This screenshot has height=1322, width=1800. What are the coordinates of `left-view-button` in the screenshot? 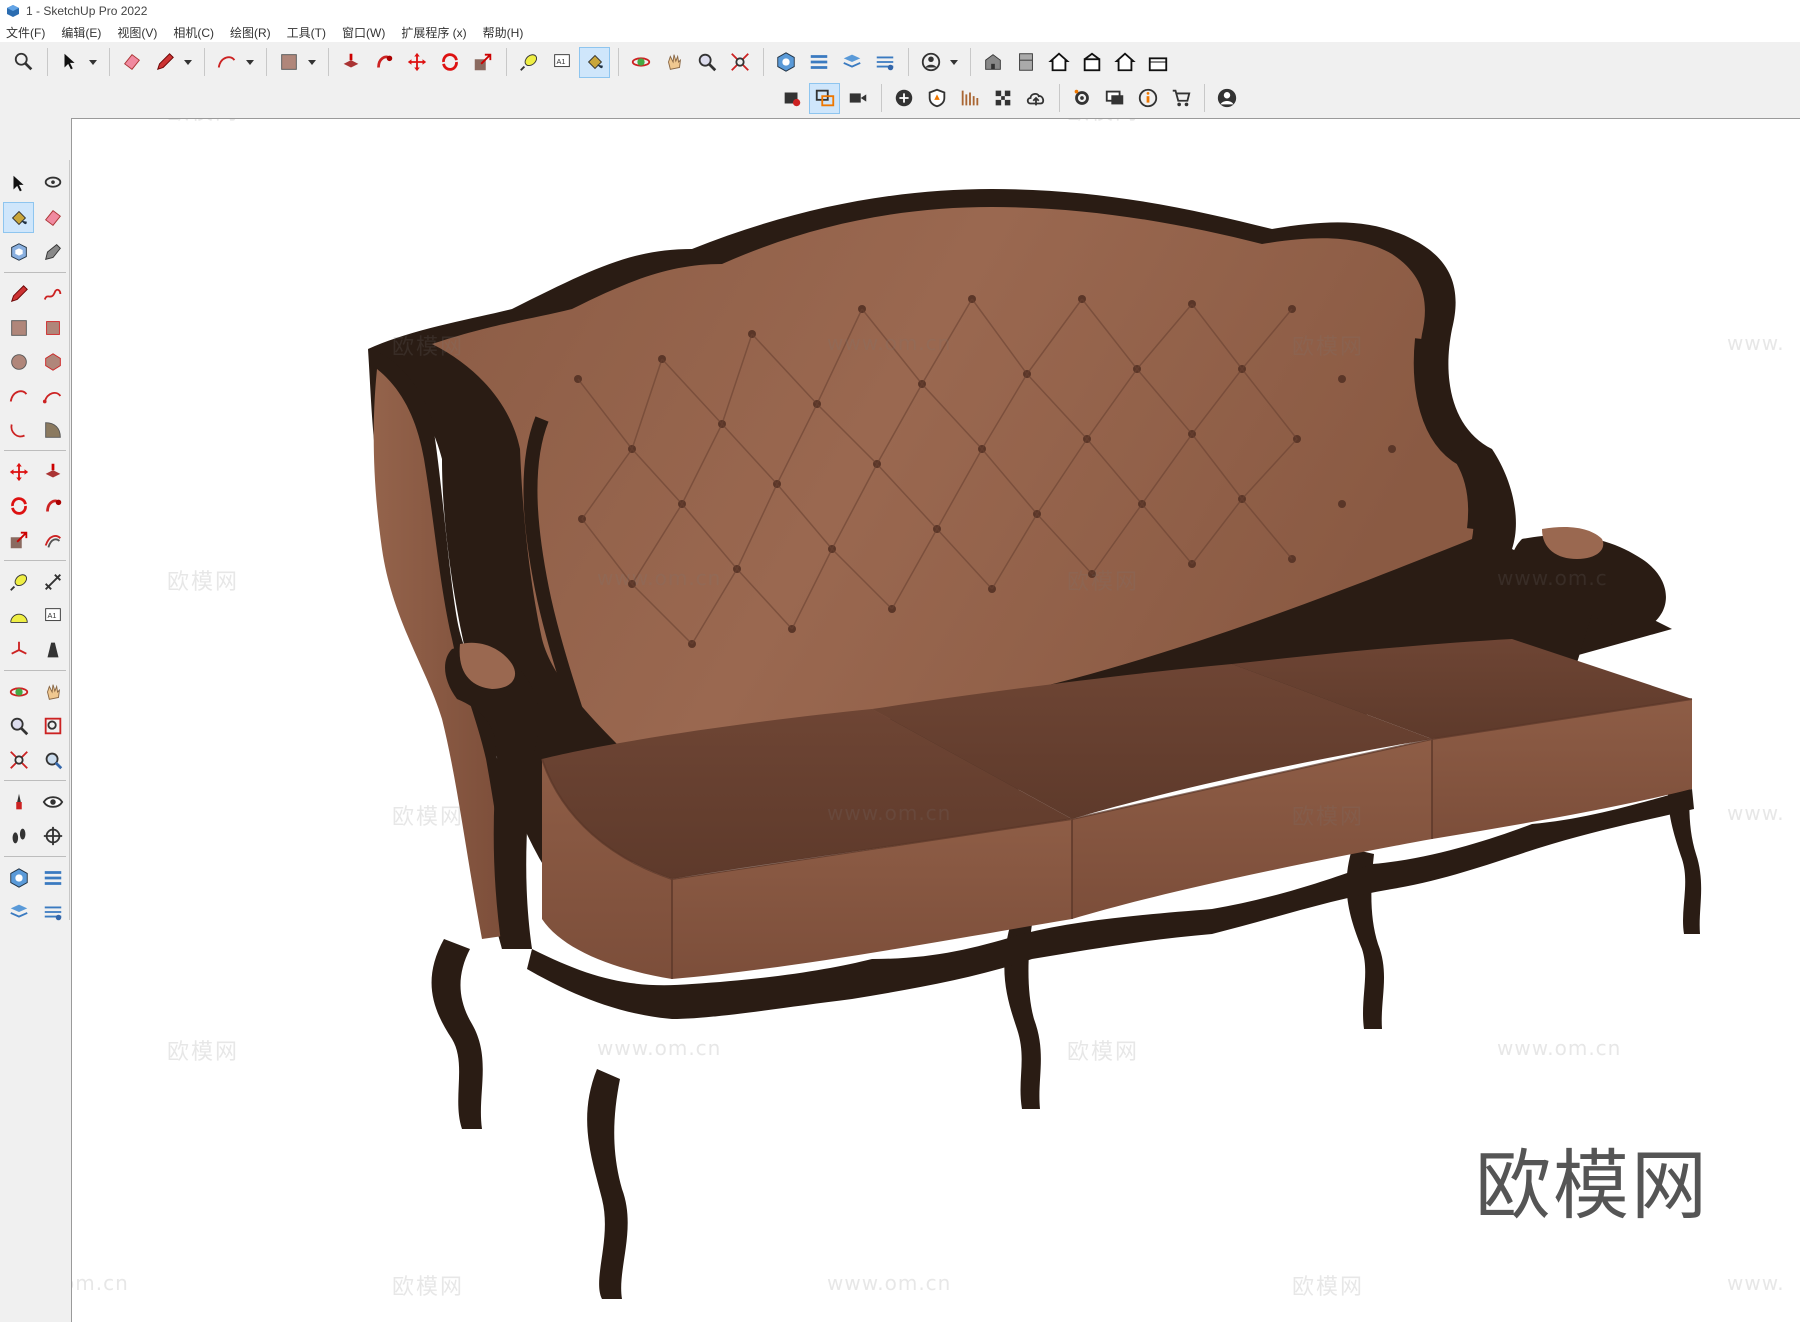 It's located at (1157, 62).